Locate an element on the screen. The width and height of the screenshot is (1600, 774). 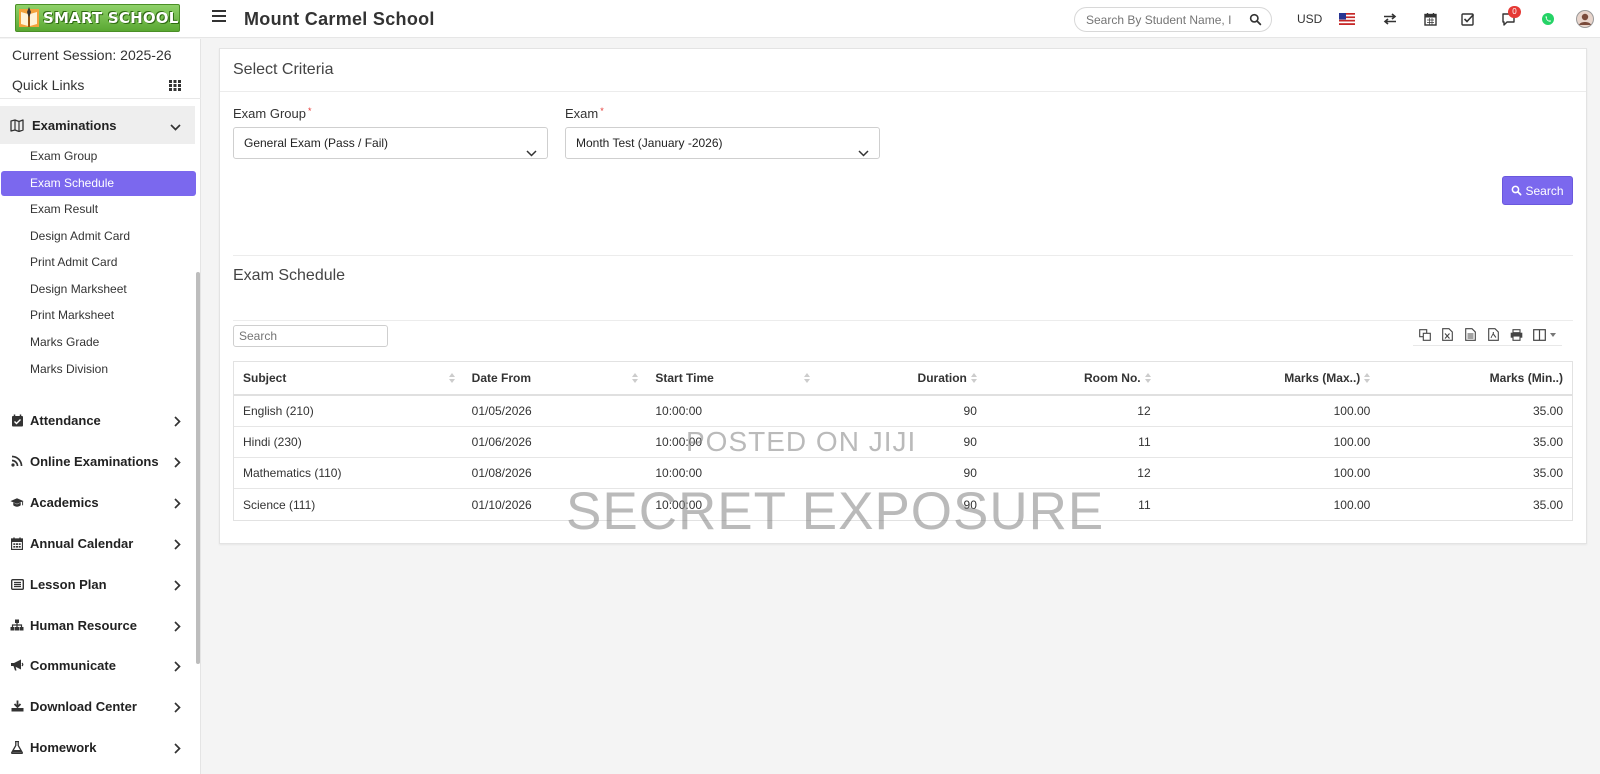
cell-subject: Mathematics (110) is located at coordinates (292, 473).